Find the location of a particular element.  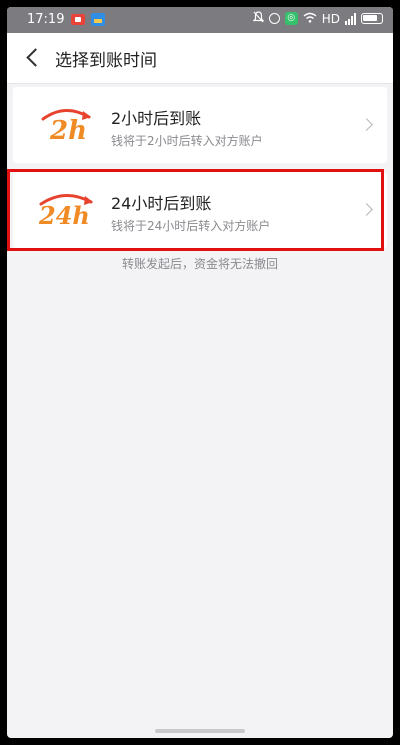

option-24h: 24h 24小时后到账 钱将于24小时后转入对方账户 is located at coordinates (200, 210).